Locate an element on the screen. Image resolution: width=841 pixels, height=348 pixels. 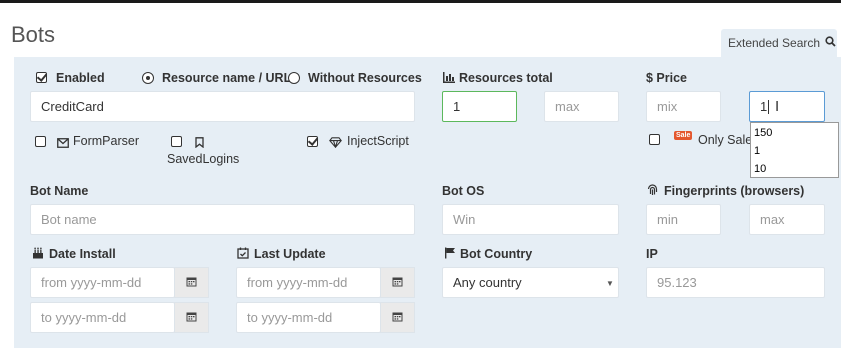
fingerprints-max-input: max is located at coordinates (787, 219).